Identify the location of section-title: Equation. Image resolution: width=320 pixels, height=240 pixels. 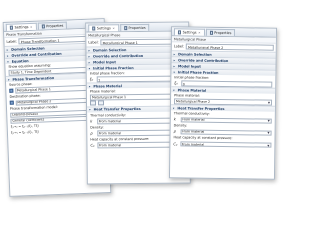
(20, 61).